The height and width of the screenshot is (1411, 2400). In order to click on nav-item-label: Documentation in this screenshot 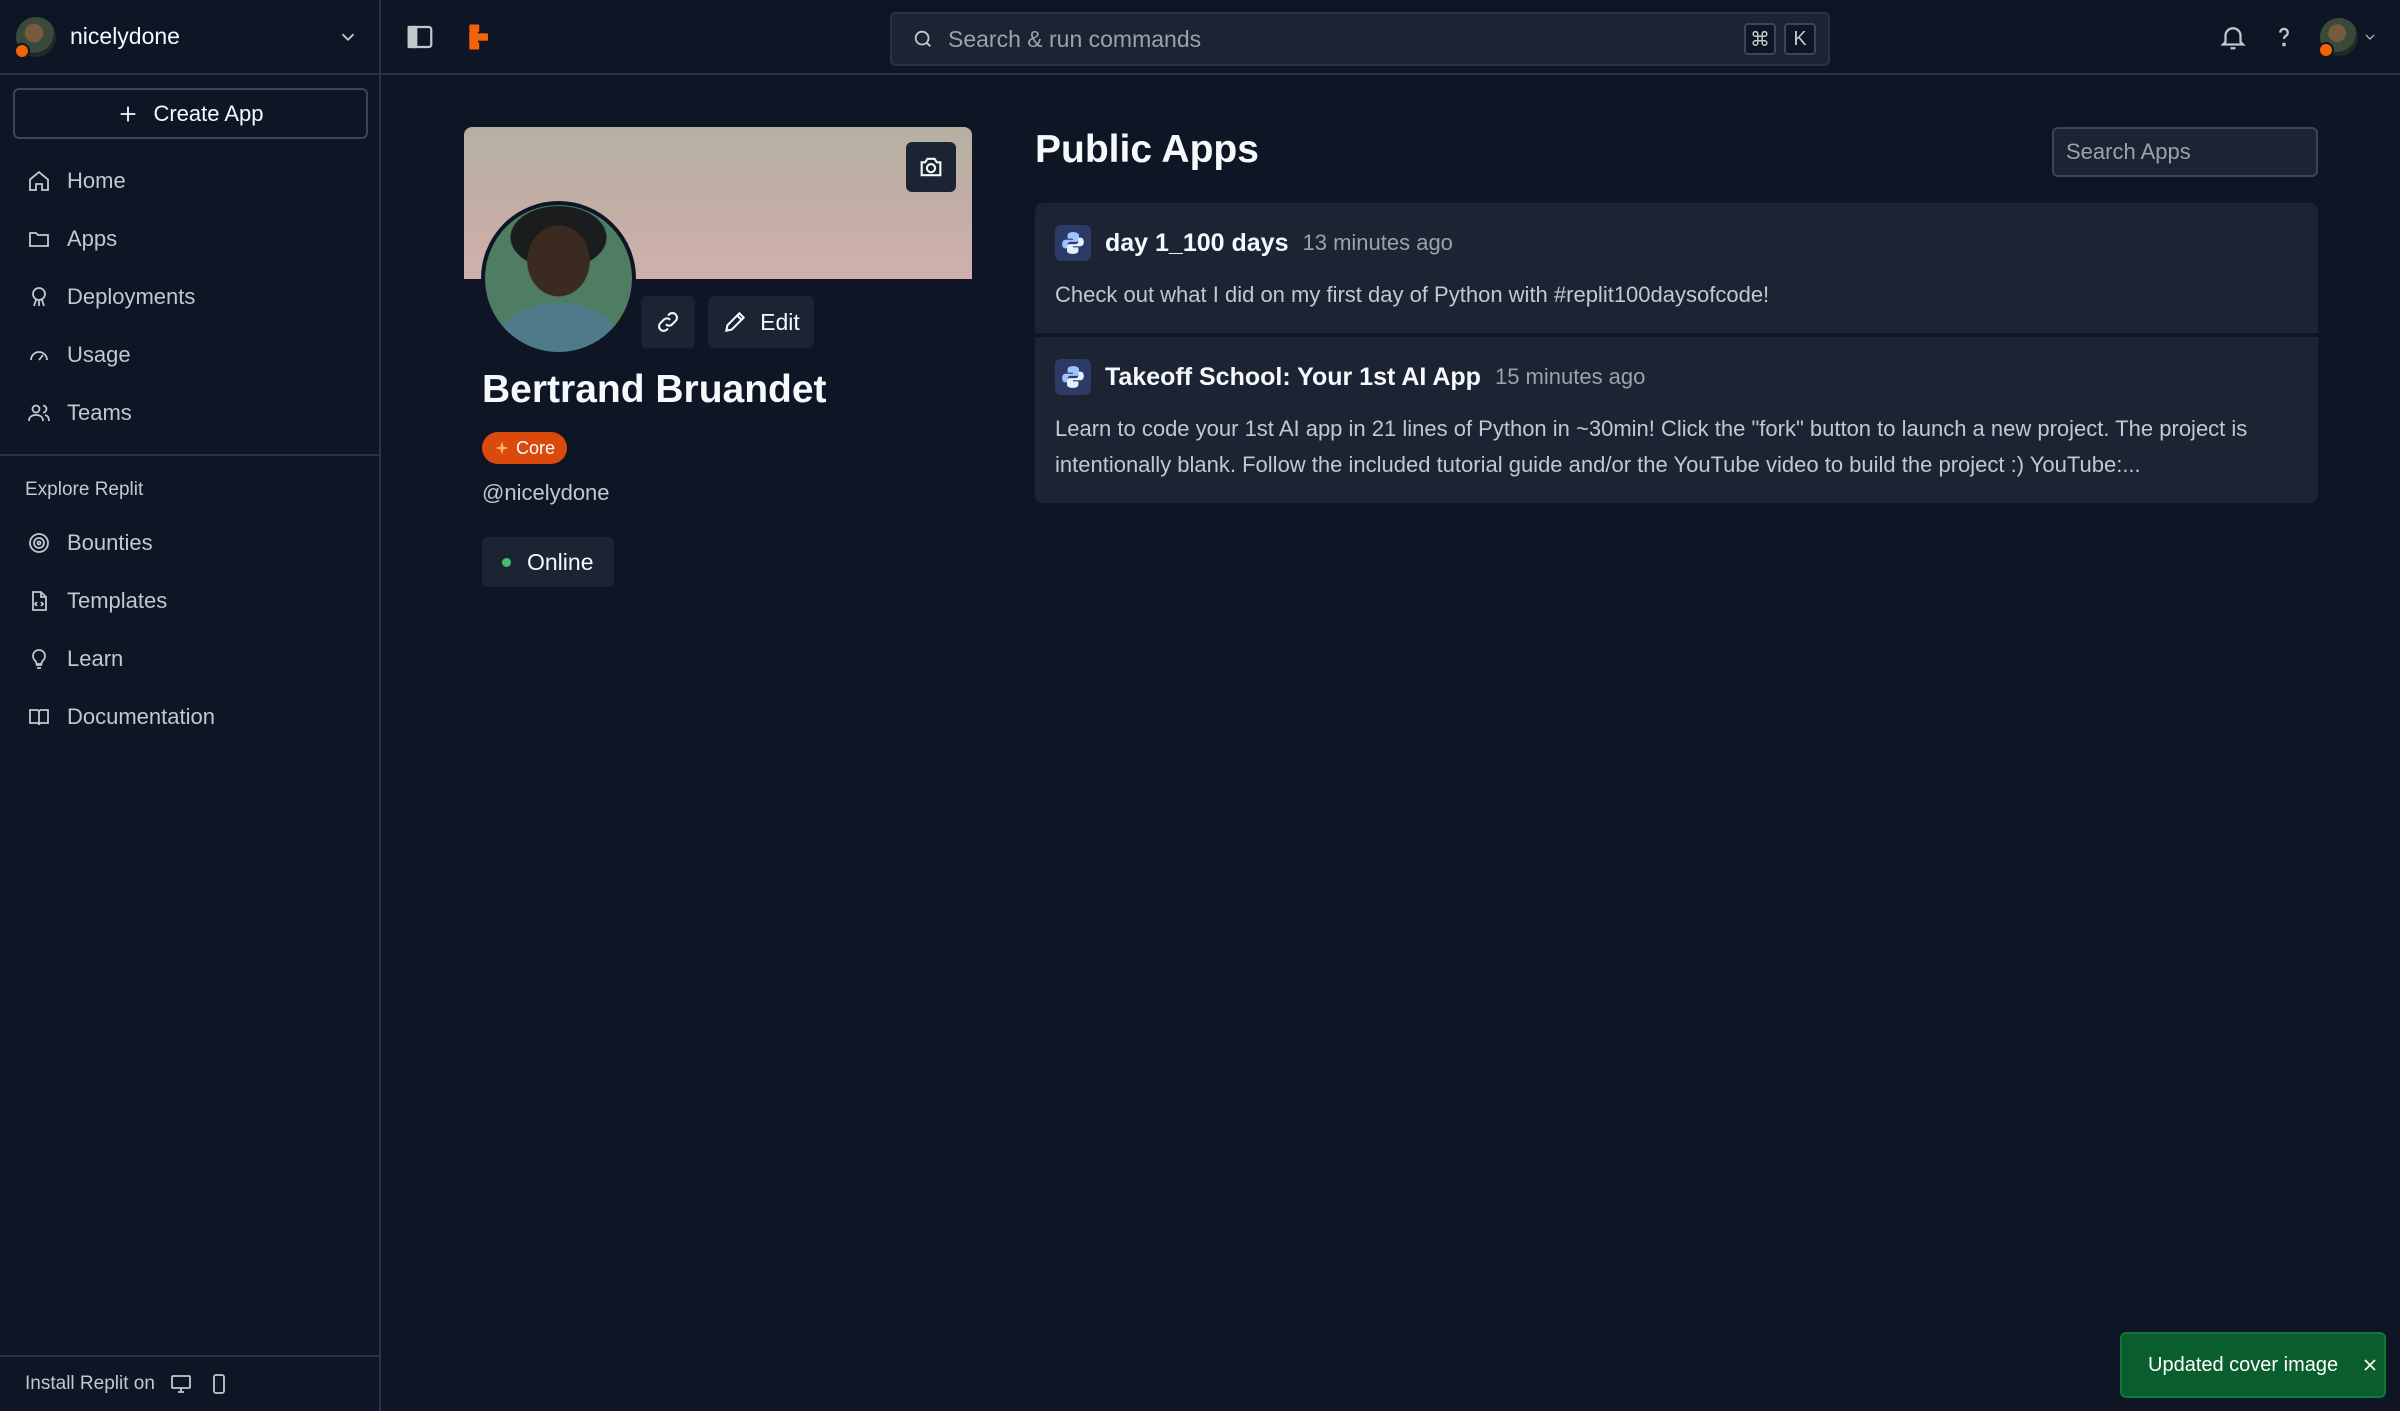, I will do `click(141, 716)`.